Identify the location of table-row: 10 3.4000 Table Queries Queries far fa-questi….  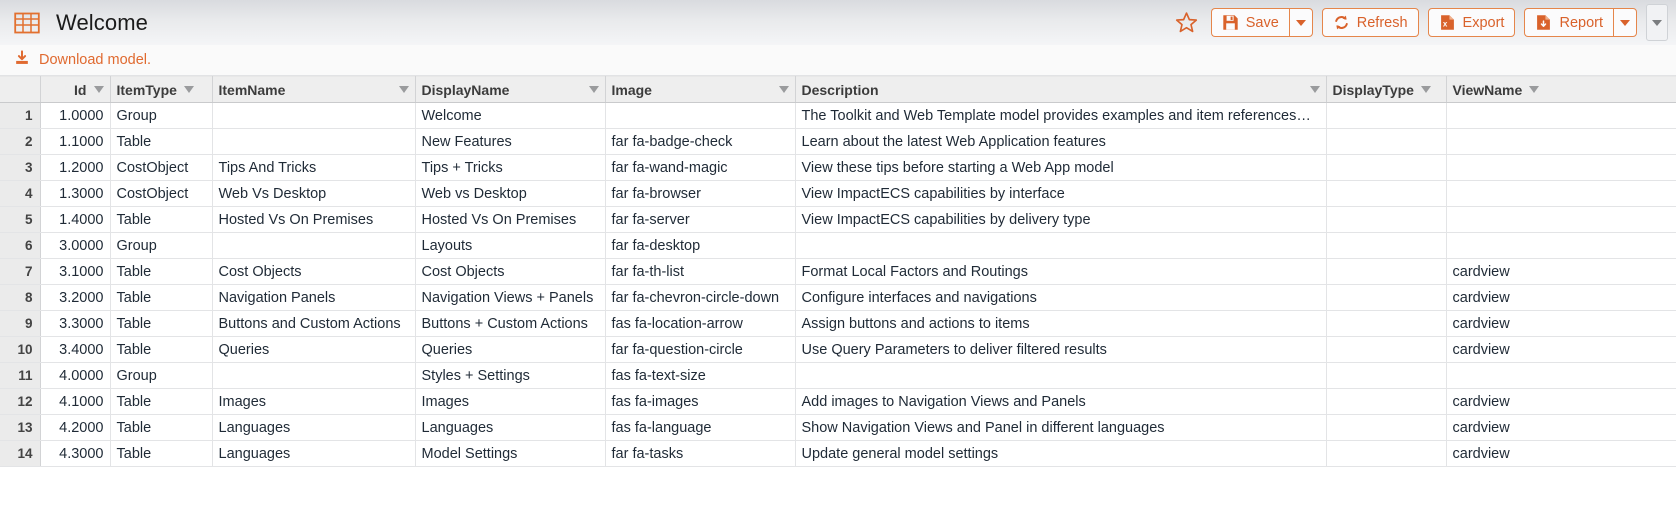
(838, 349).